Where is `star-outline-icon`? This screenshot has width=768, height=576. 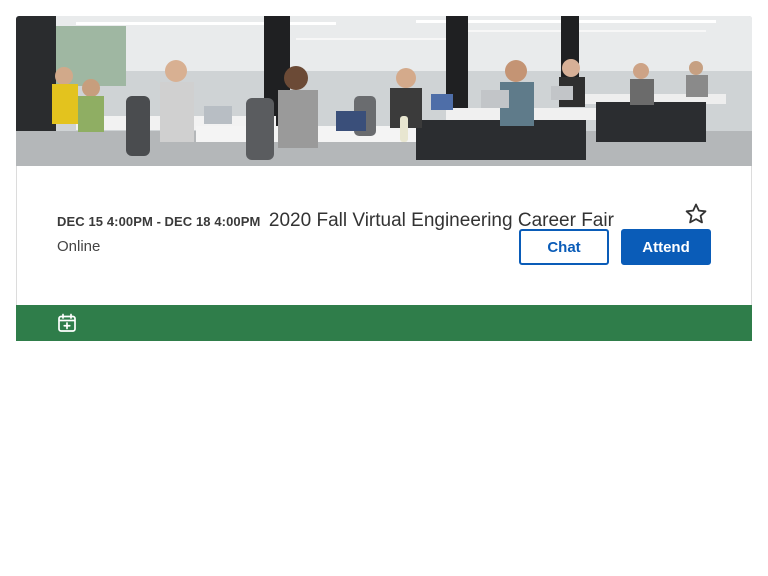
star-outline-icon is located at coordinates (696, 213).